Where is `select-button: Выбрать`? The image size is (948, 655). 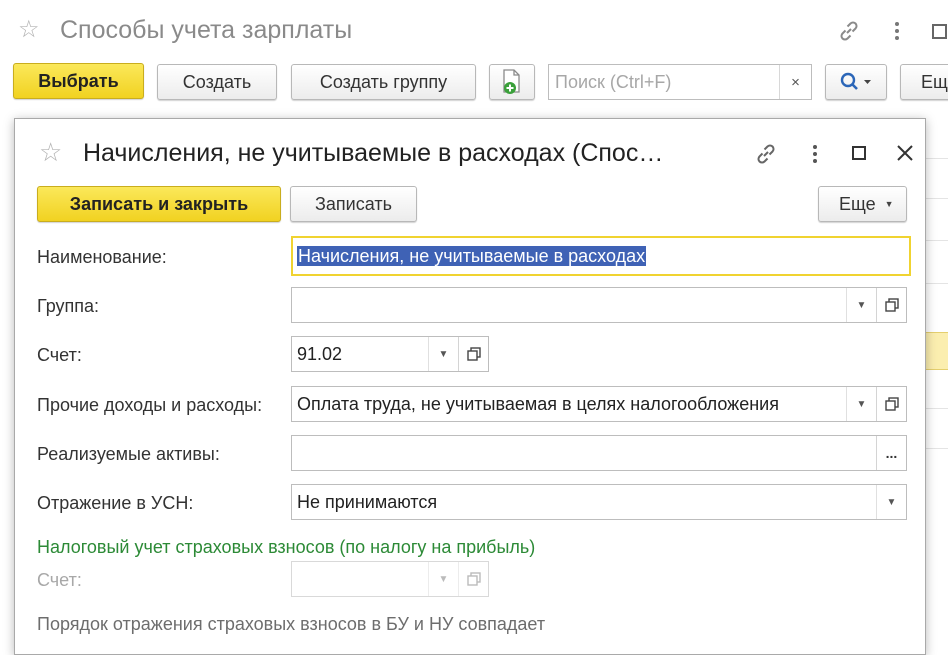
select-button: Выбрать is located at coordinates (78, 81).